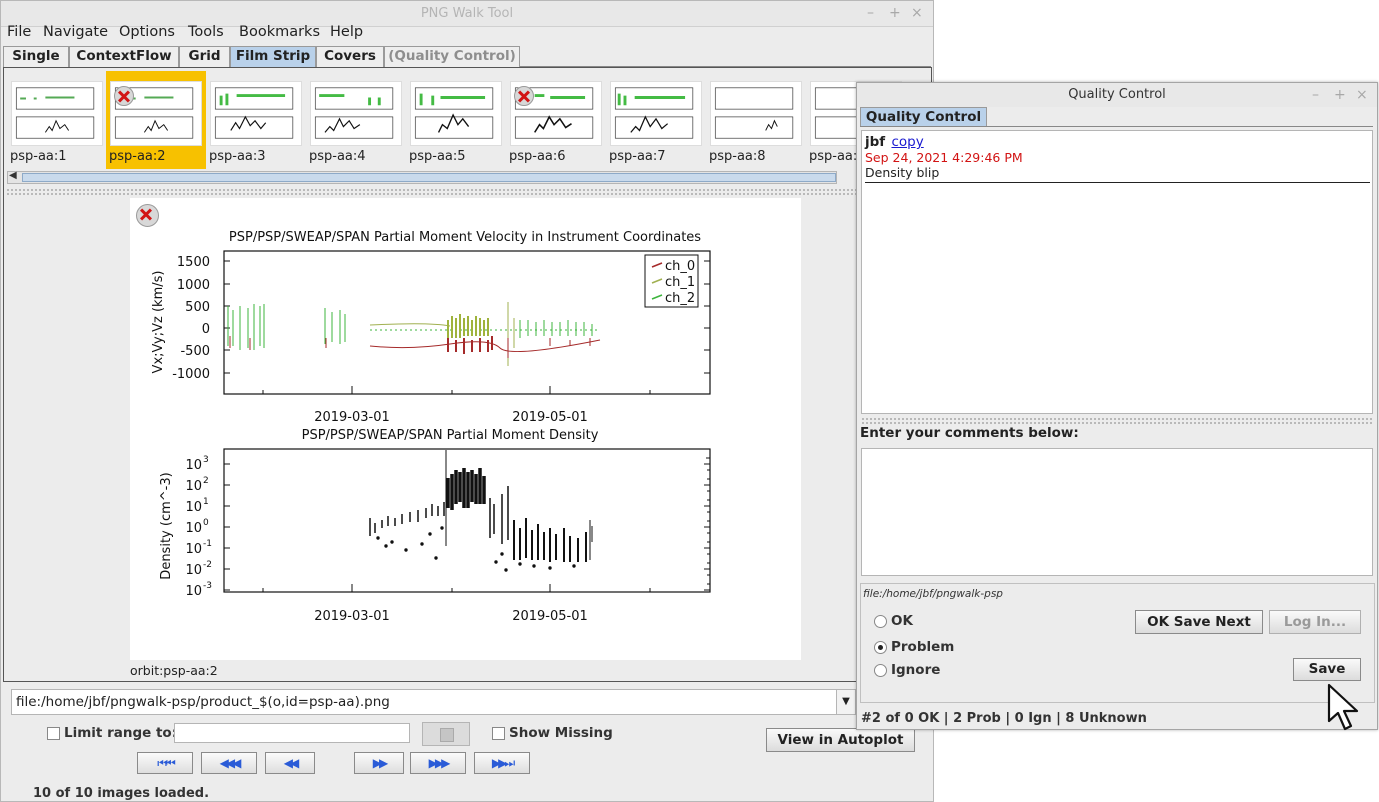 The image size is (1379, 802). I want to click on qc-minimize-button: –, so click(1315, 95).